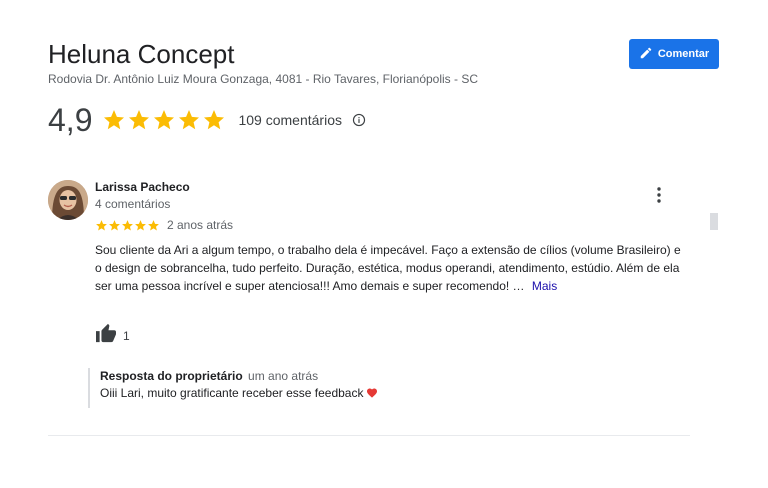 This screenshot has height=488, width=768. What do you see at coordinates (283, 376) in the screenshot?
I see `owner-reply-date: um ano atrás` at bounding box center [283, 376].